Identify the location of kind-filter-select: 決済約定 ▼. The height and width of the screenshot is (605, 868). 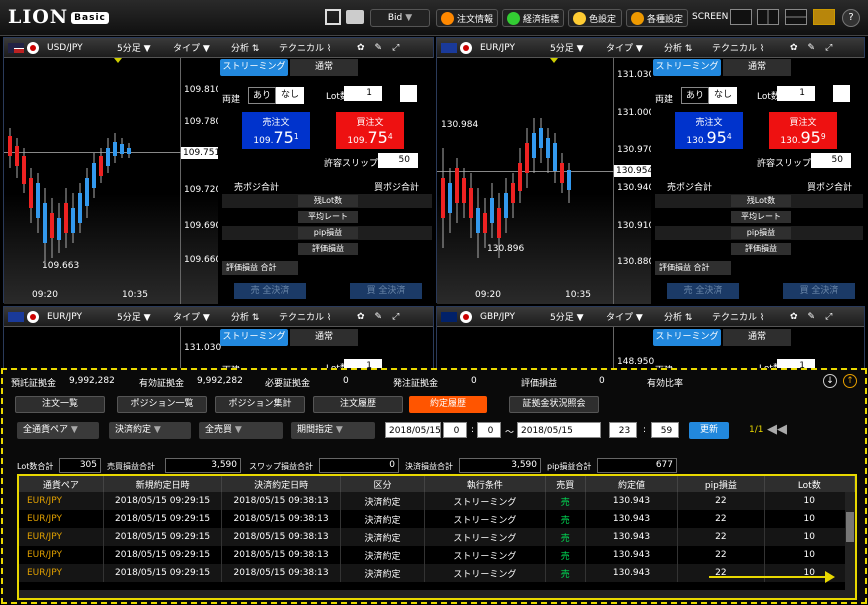
(150, 430).